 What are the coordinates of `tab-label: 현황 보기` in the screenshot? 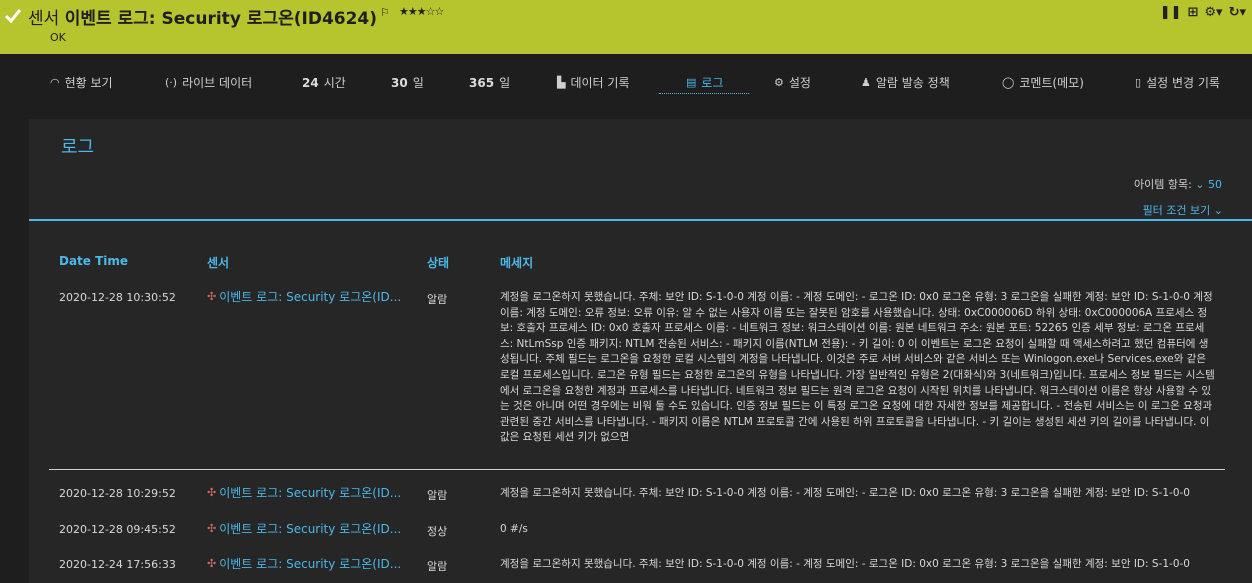 It's located at (88, 83).